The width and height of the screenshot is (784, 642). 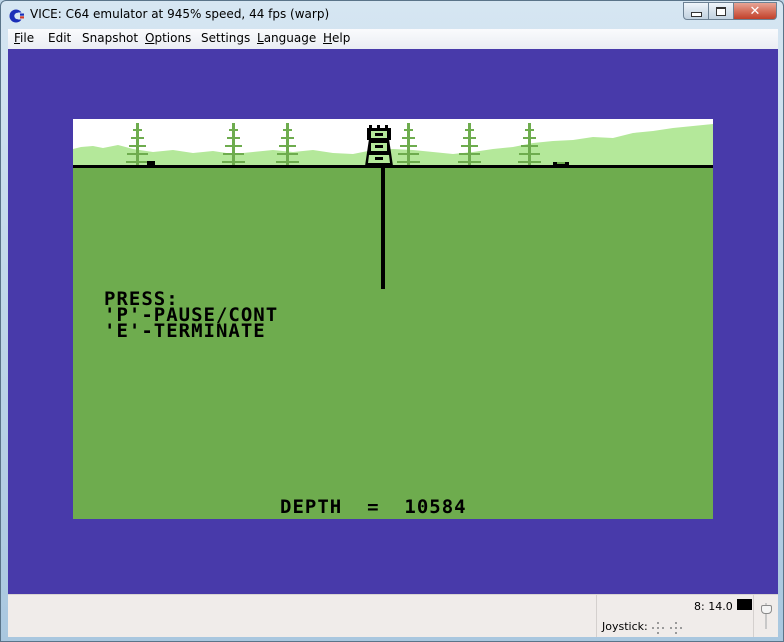 What do you see at coordinates (260, 38) in the screenshot?
I see `menu-language-mnemonic: L` at bounding box center [260, 38].